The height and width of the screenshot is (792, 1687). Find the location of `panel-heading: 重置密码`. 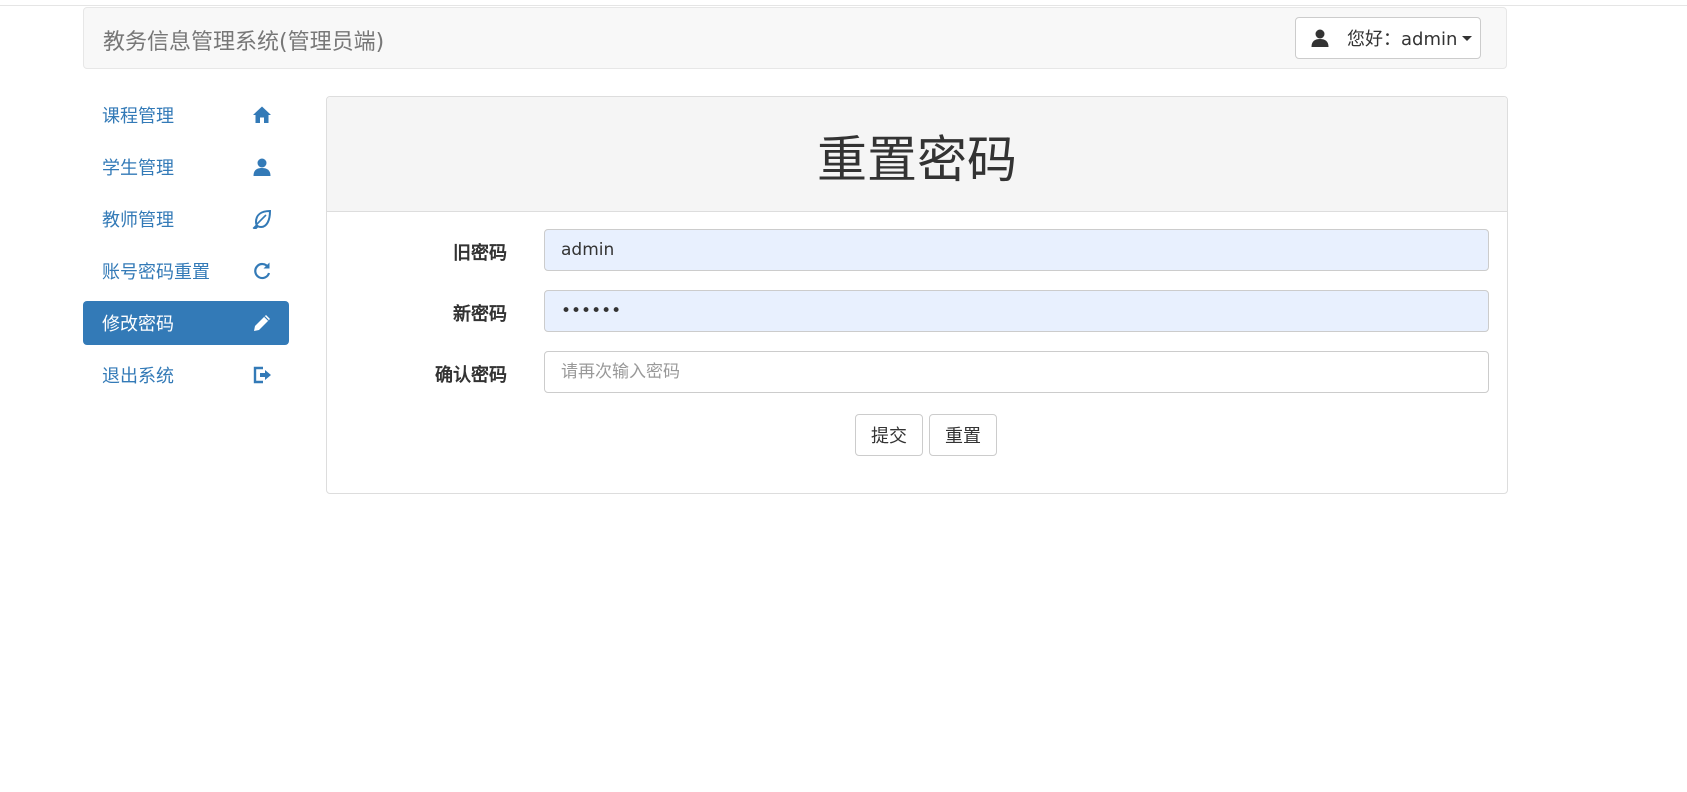

panel-heading: 重置密码 is located at coordinates (917, 154).